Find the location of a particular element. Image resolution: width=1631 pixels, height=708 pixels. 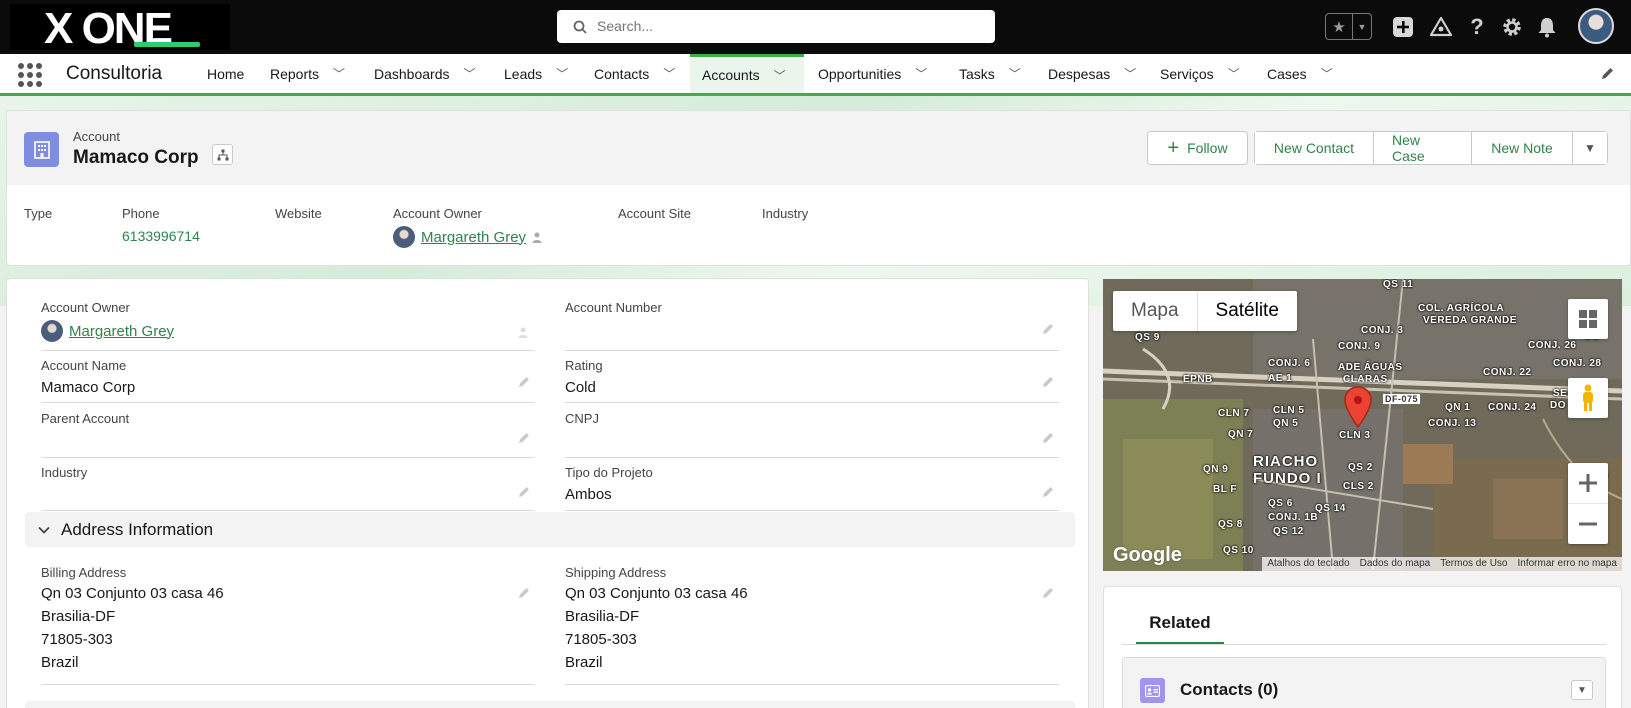

gear-icon is located at coordinates (1512, 27).